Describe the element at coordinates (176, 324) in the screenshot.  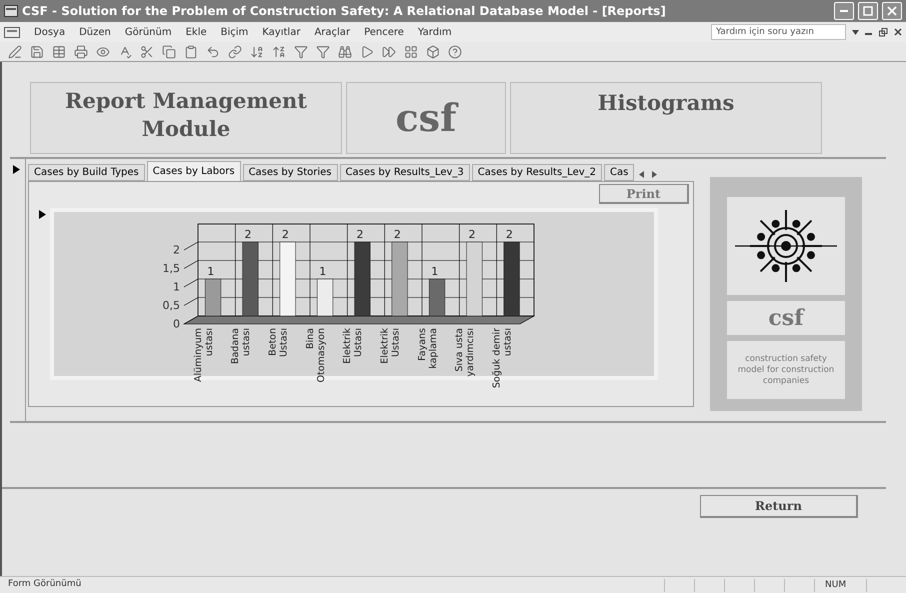
I see `y-tick-label: 0` at that location.